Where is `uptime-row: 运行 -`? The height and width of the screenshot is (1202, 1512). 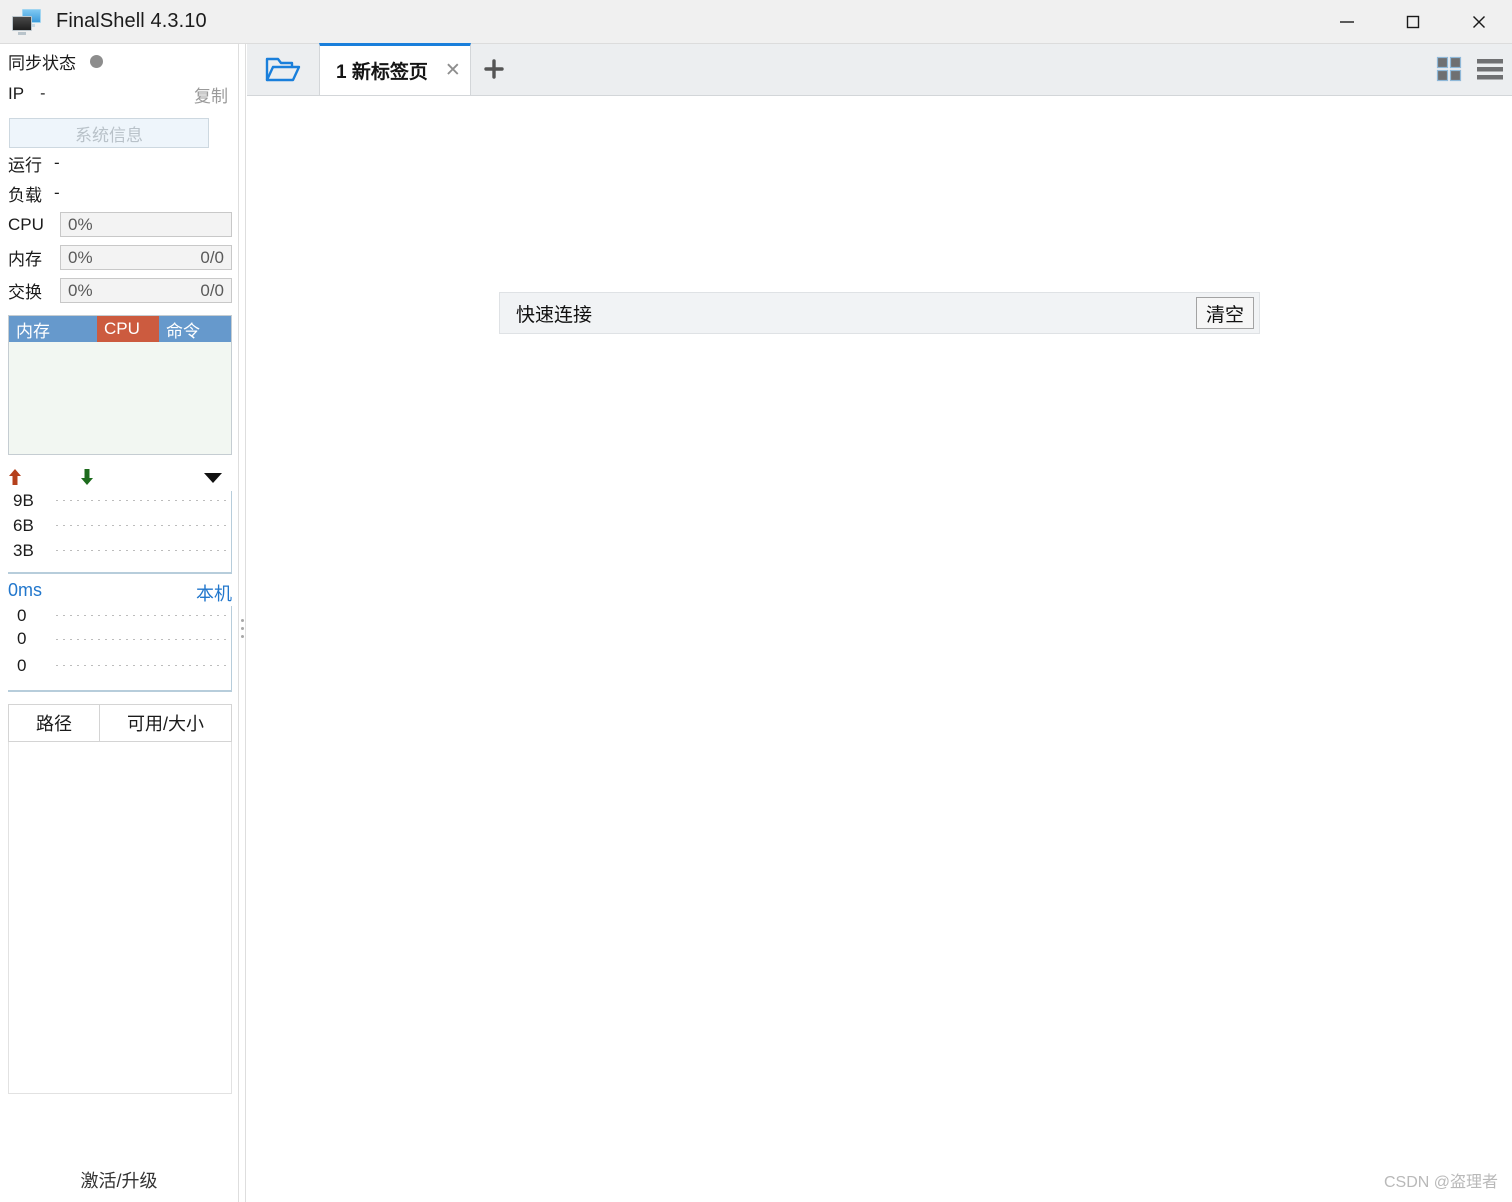 uptime-row: 运行 - is located at coordinates (119, 163).